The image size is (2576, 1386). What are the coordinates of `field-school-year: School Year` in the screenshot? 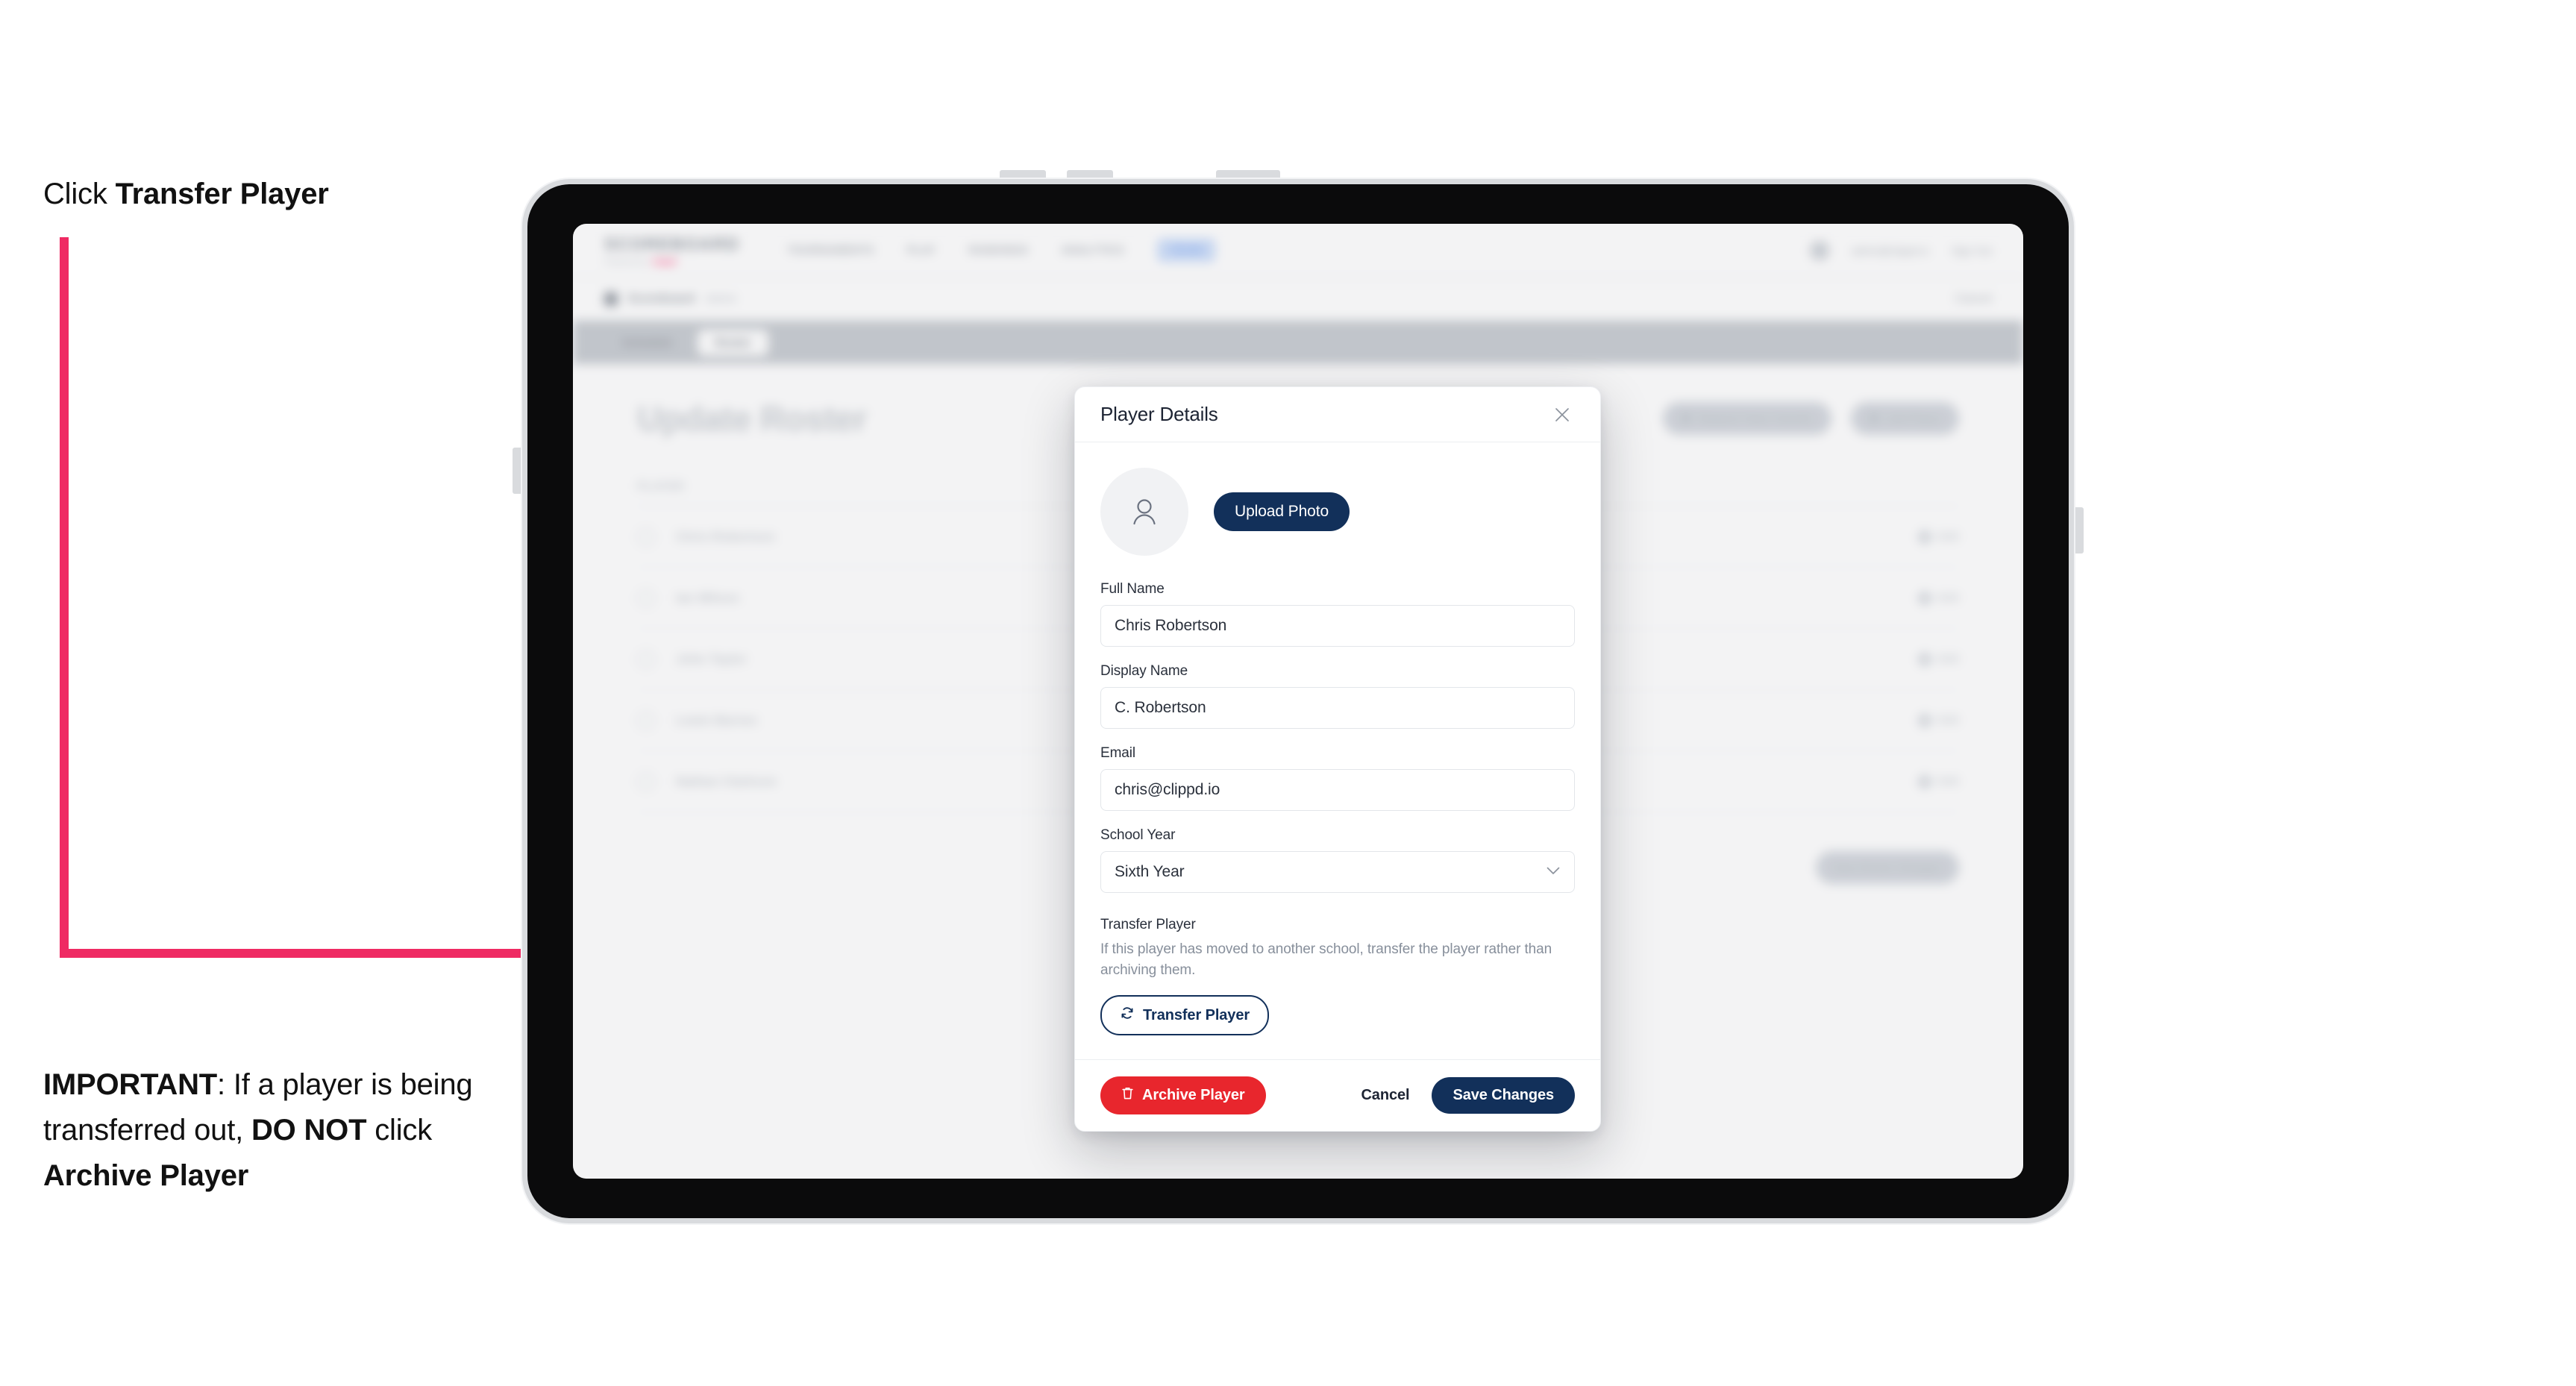 It's located at (1337, 860).